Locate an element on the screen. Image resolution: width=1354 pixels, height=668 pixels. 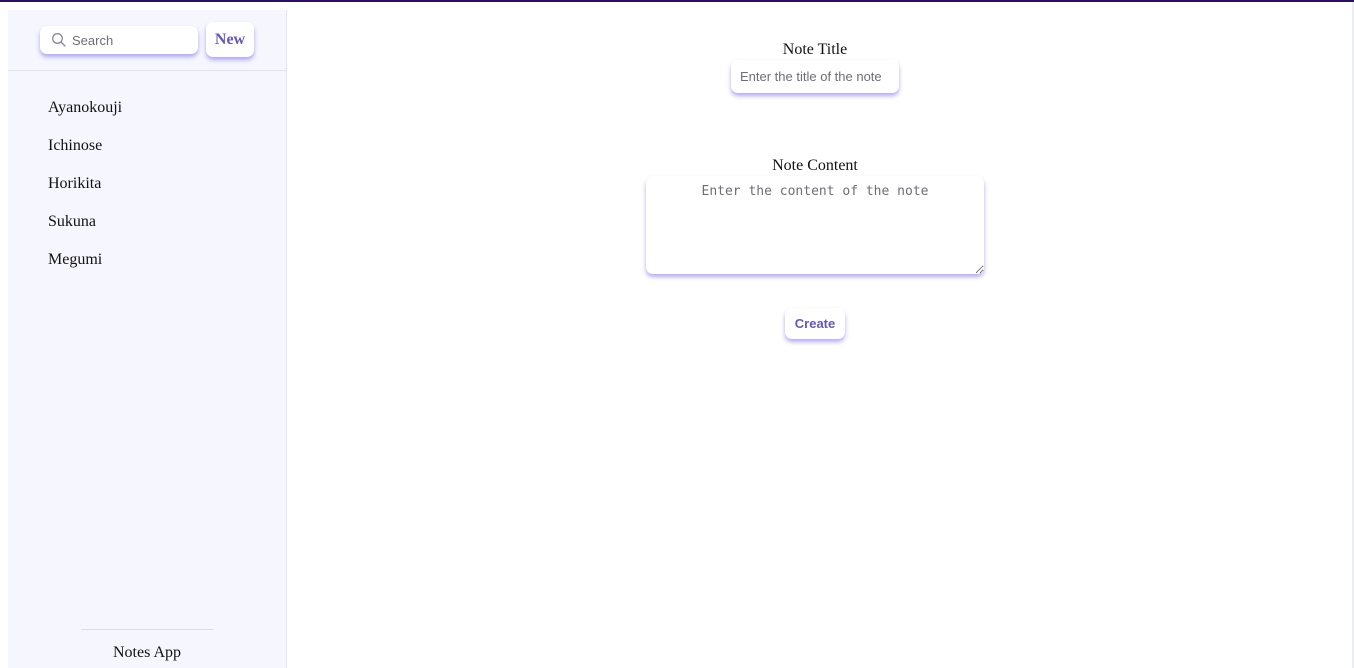
footer-divider is located at coordinates (147, 629).